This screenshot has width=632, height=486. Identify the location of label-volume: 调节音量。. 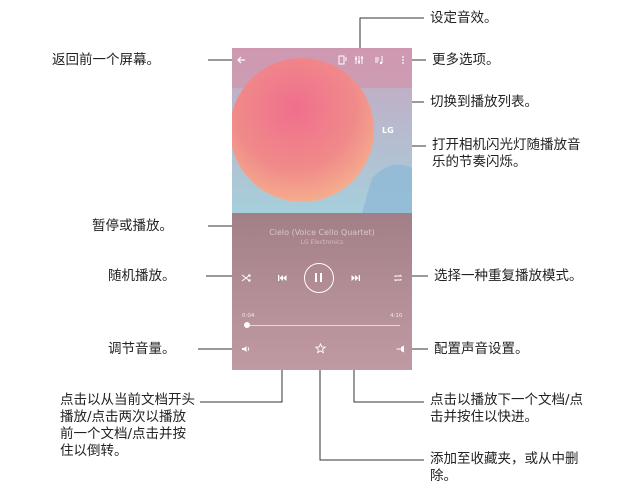
(142, 349).